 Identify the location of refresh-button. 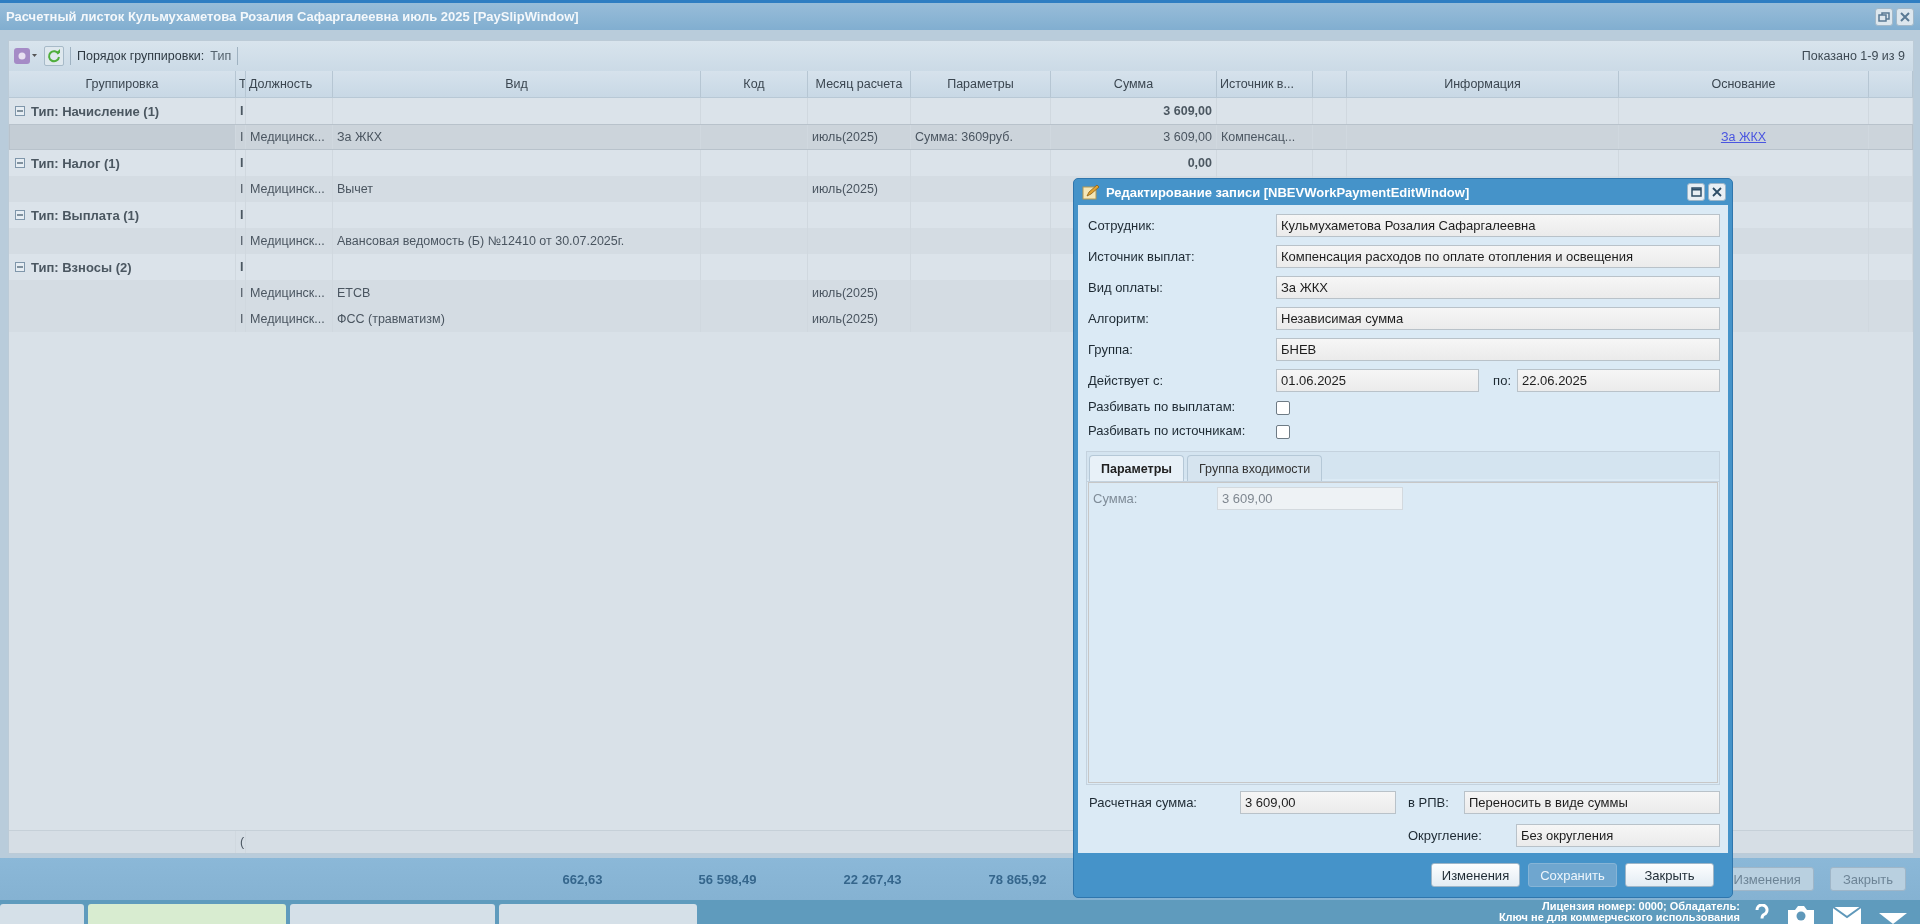
(54, 56).